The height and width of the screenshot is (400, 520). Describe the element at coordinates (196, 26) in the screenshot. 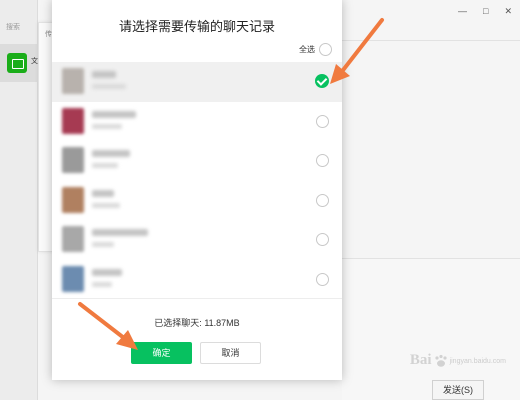

I see `dialog-title: 请选择需要传输的聊天记录` at that location.